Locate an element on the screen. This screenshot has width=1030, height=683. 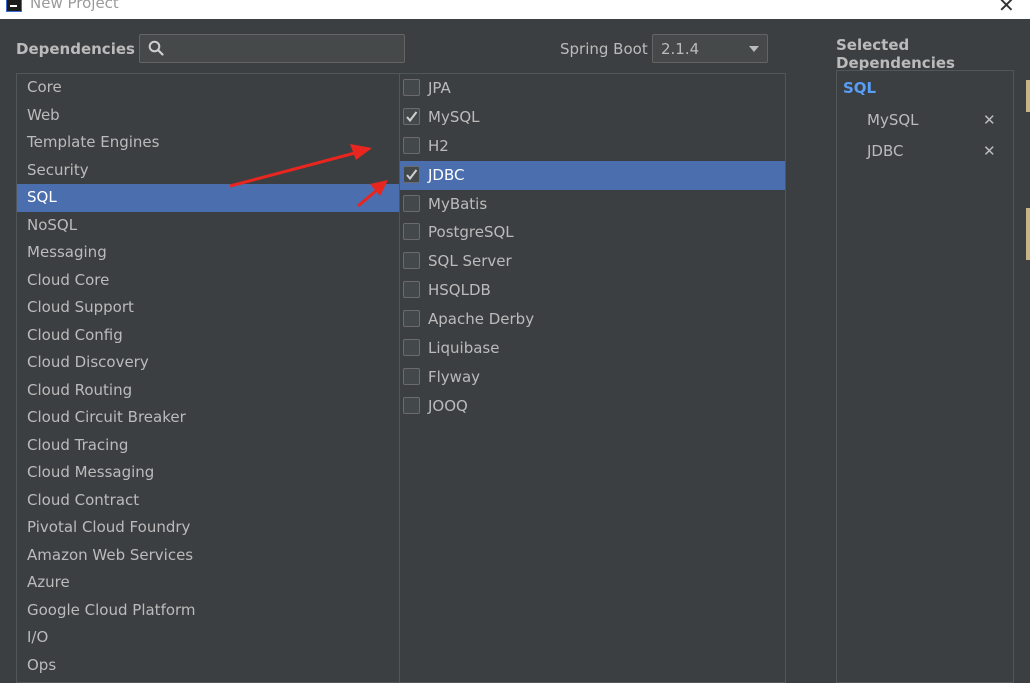
app-icon is located at coordinates (14, 6).